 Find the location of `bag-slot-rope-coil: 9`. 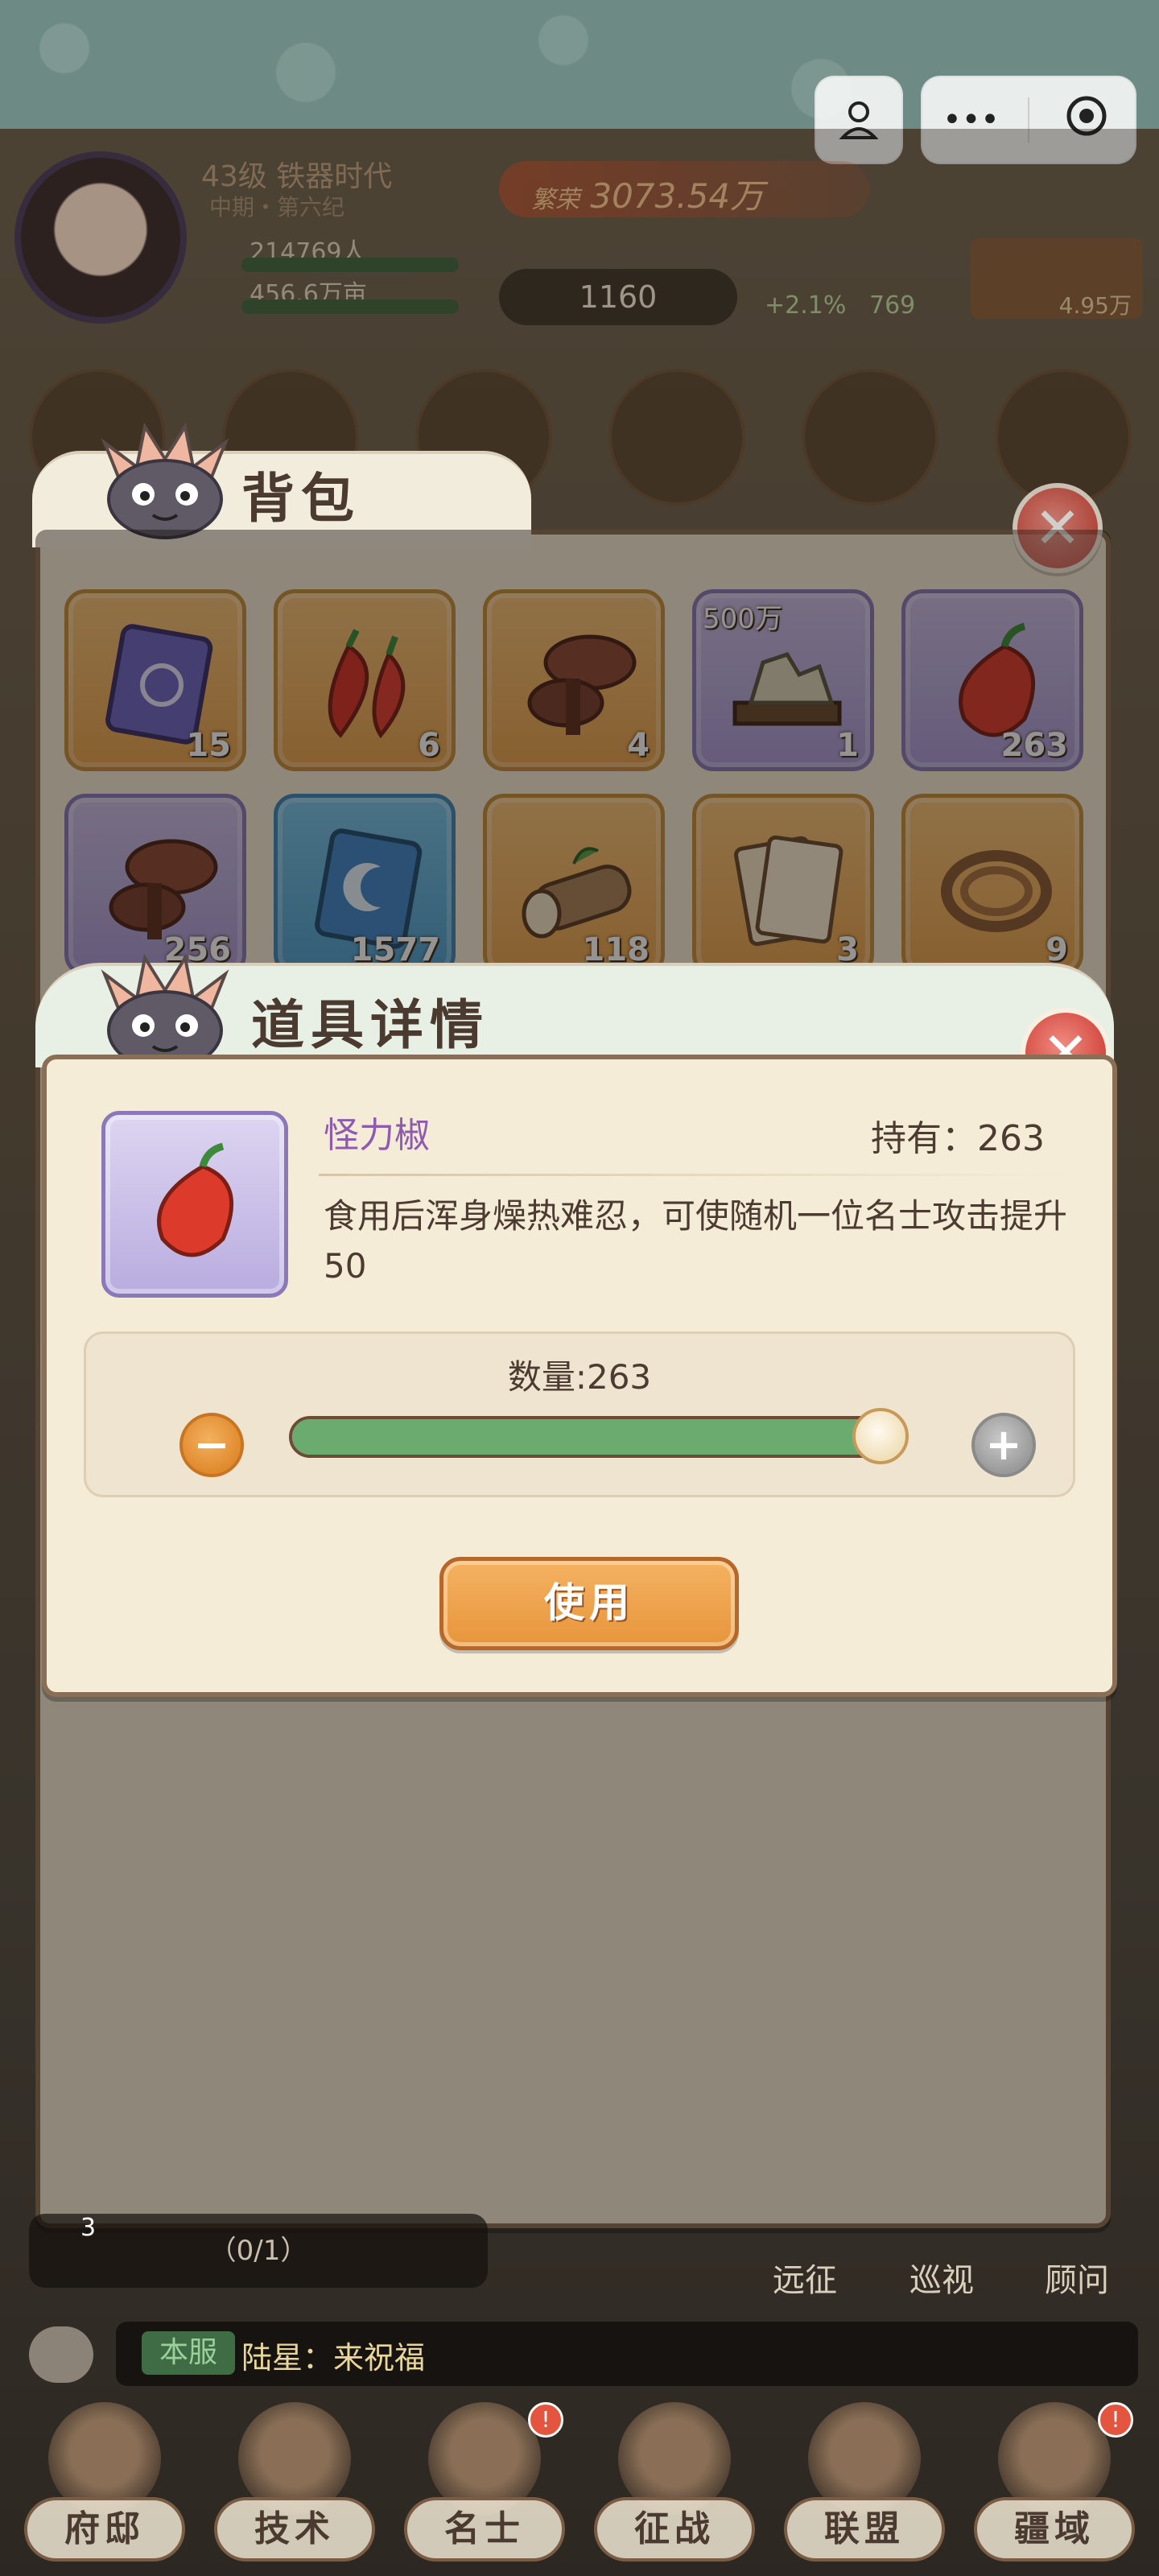

bag-slot-rope-coil: 9 is located at coordinates (992, 885).